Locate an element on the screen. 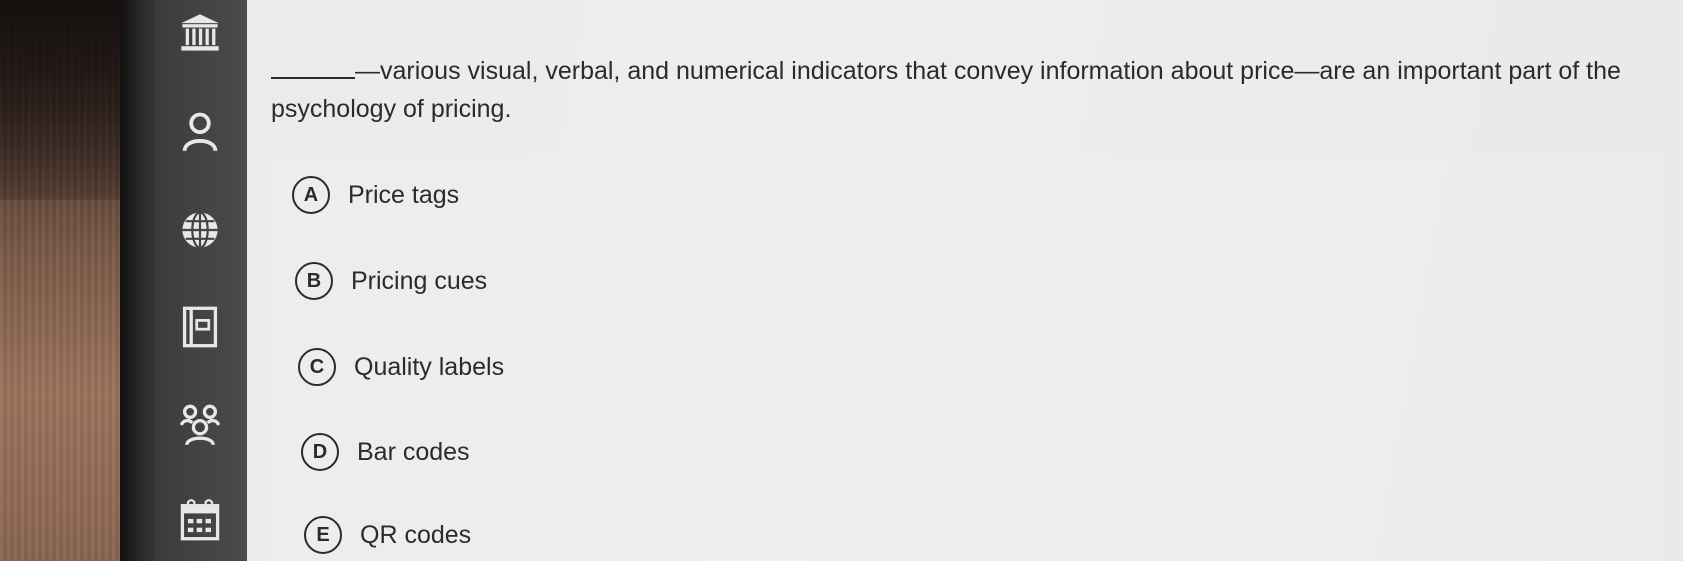 The image size is (1683, 561). option-letter: B is located at coordinates (314, 281).